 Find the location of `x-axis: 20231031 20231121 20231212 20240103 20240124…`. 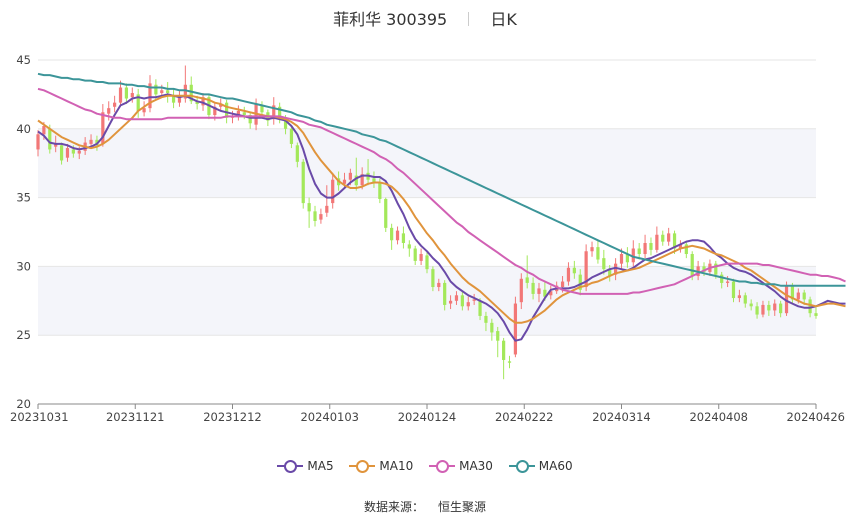

x-axis: 20231031 20231121 20231212 20240103 20240124… is located at coordinates (427, 413).